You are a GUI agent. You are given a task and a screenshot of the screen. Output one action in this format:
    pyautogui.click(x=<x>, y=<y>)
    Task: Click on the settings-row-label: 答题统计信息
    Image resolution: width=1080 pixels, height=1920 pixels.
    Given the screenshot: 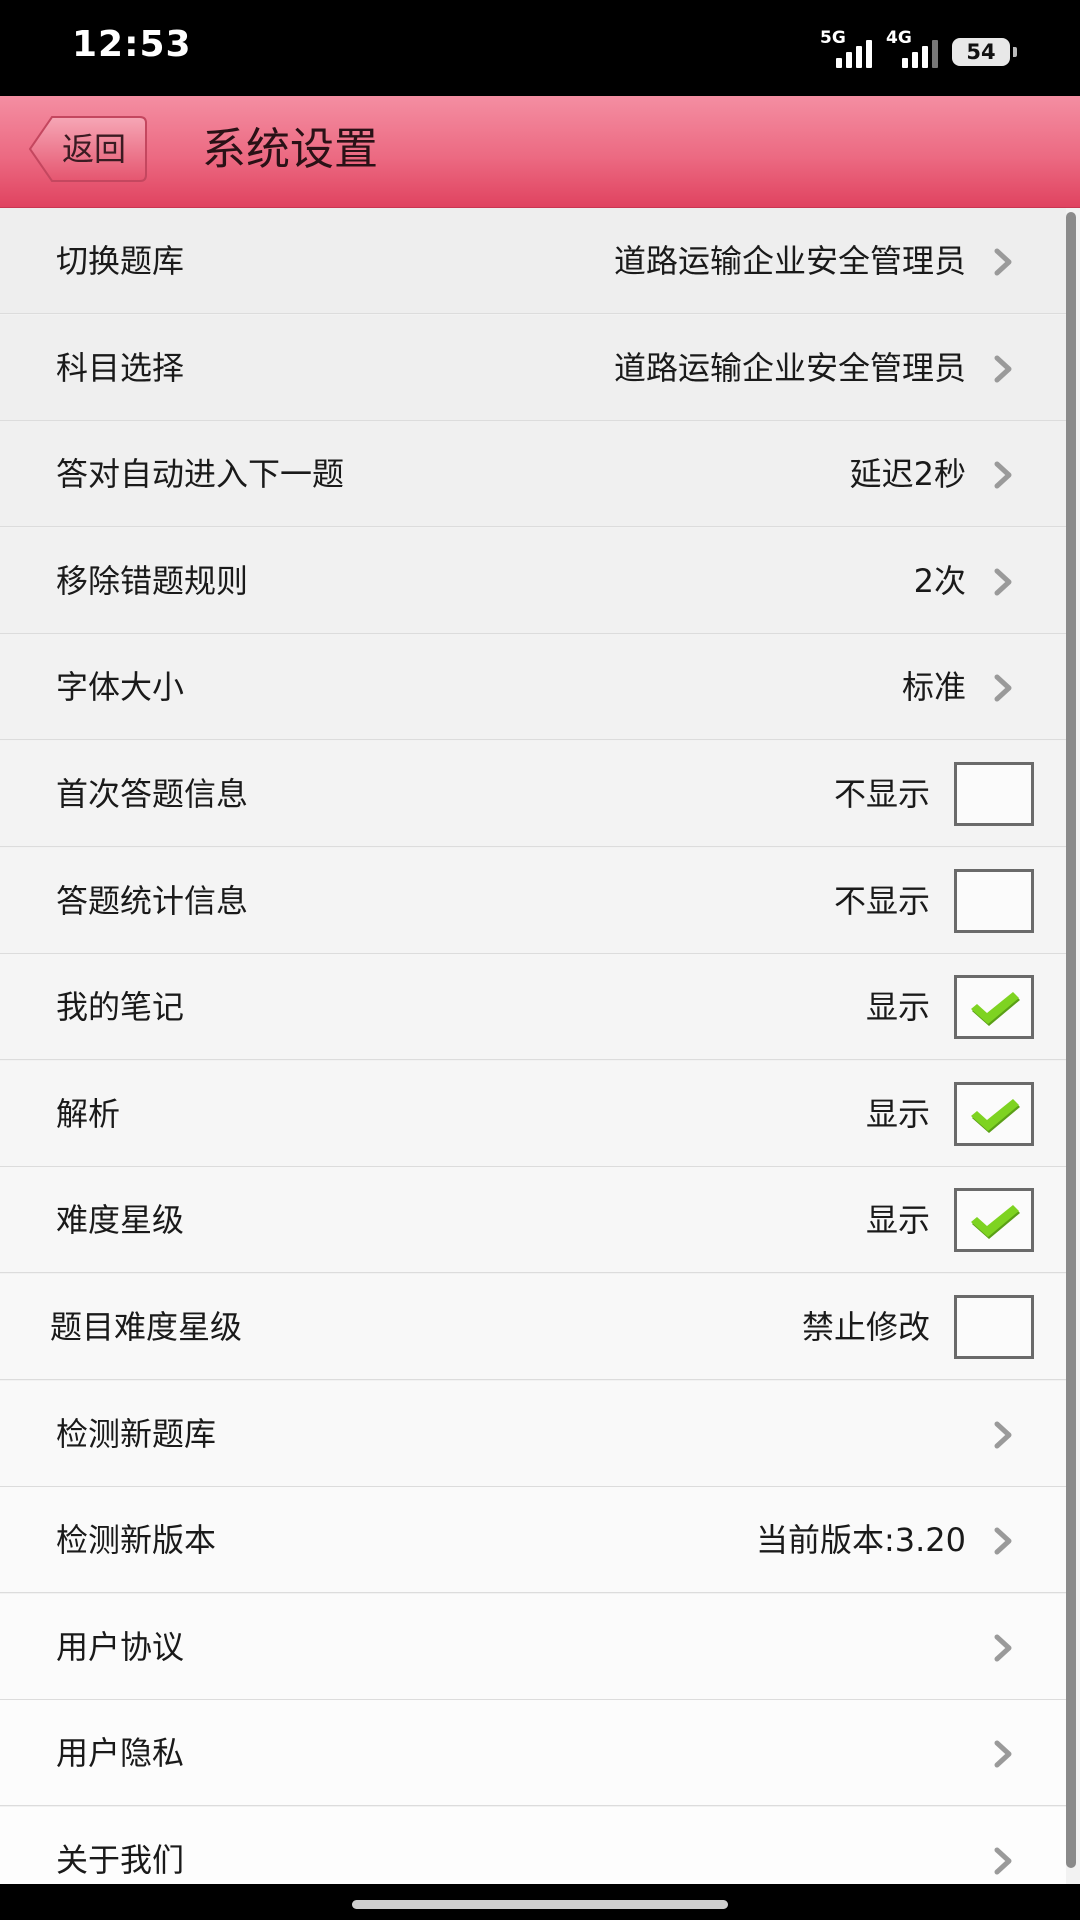 What is the action you would take?
    pyautogui.click(x=152, y=901)
    